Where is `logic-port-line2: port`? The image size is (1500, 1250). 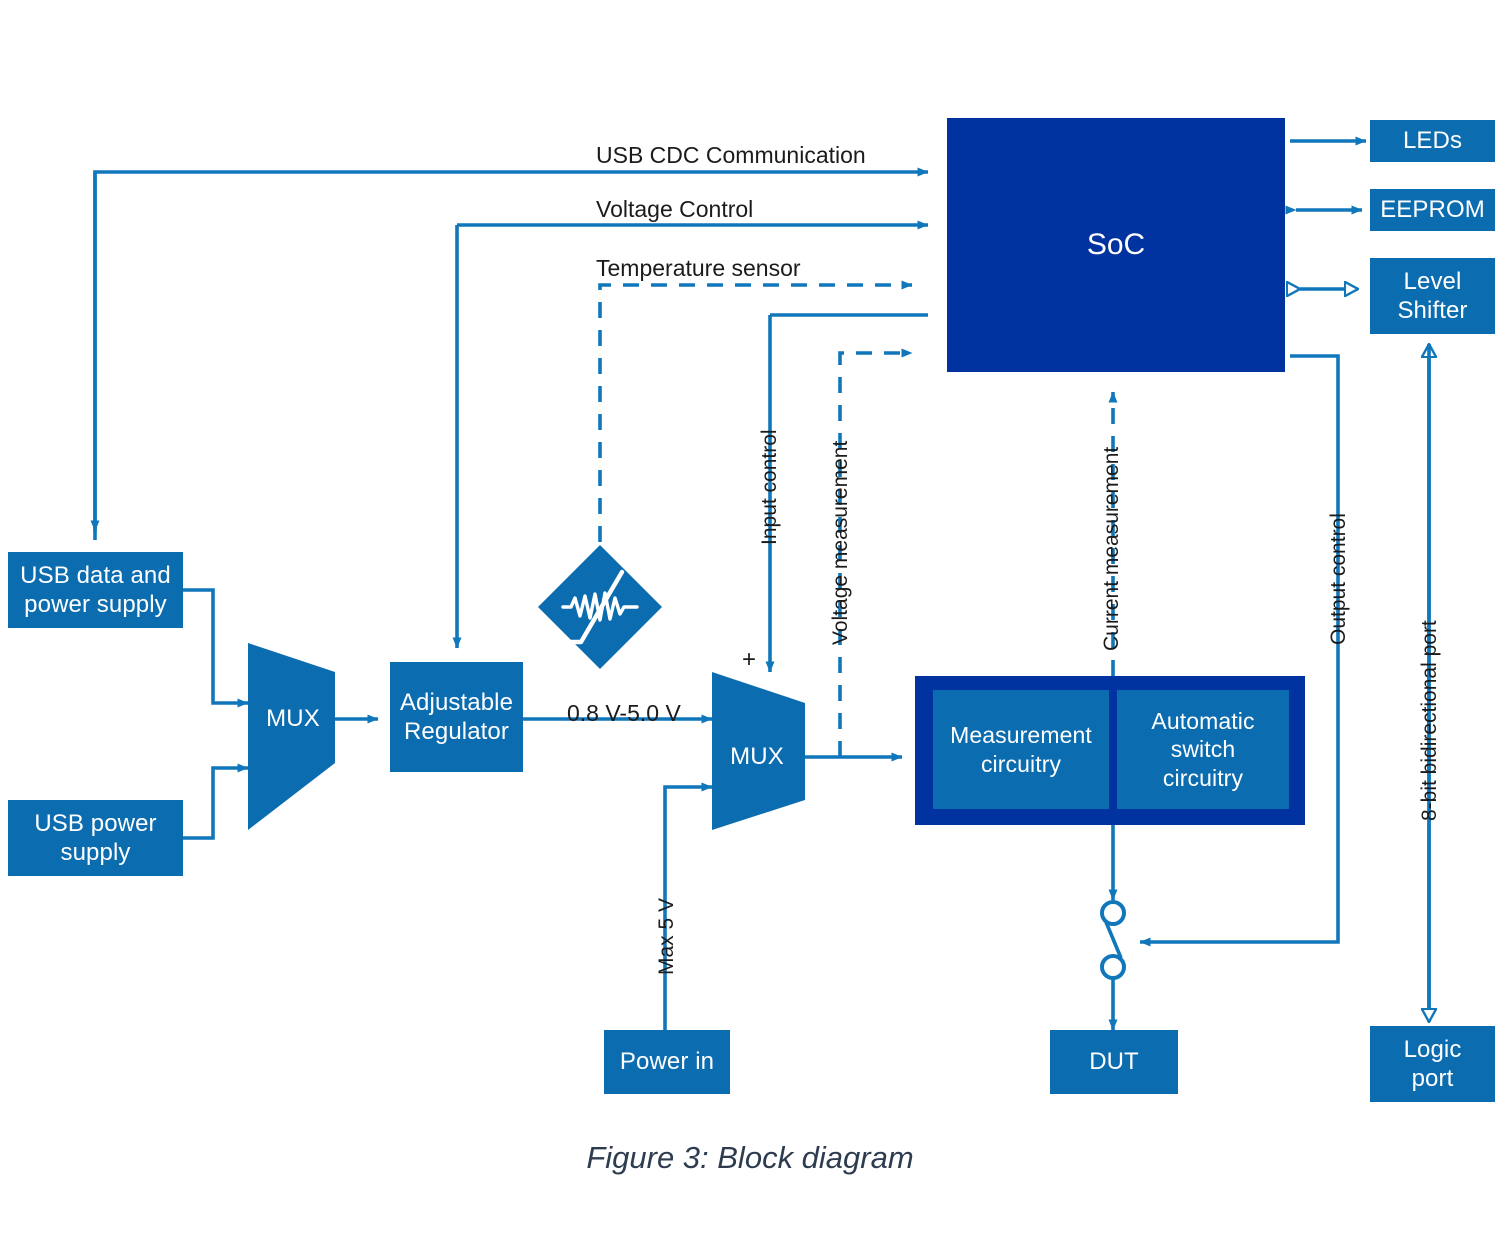 logic-port-line2: port is located at coordinates (1432, 1078).